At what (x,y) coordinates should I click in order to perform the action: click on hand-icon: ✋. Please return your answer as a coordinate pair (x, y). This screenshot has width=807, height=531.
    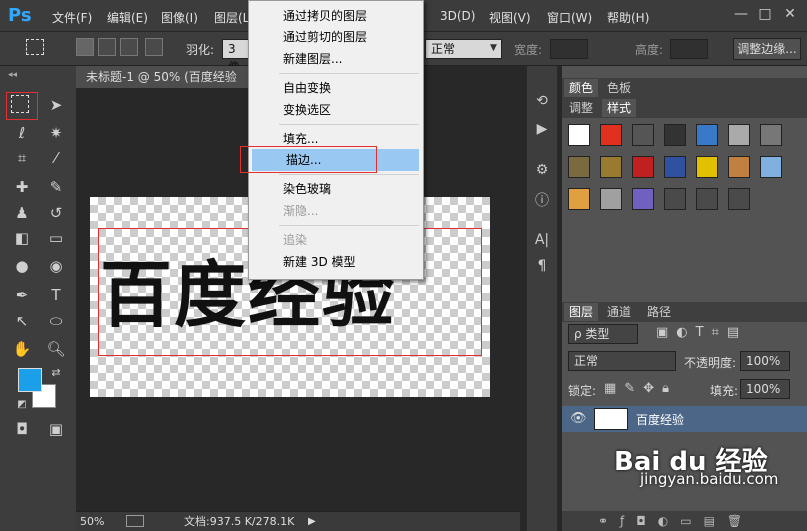
    Looking at the image, I should click on (22, 349).